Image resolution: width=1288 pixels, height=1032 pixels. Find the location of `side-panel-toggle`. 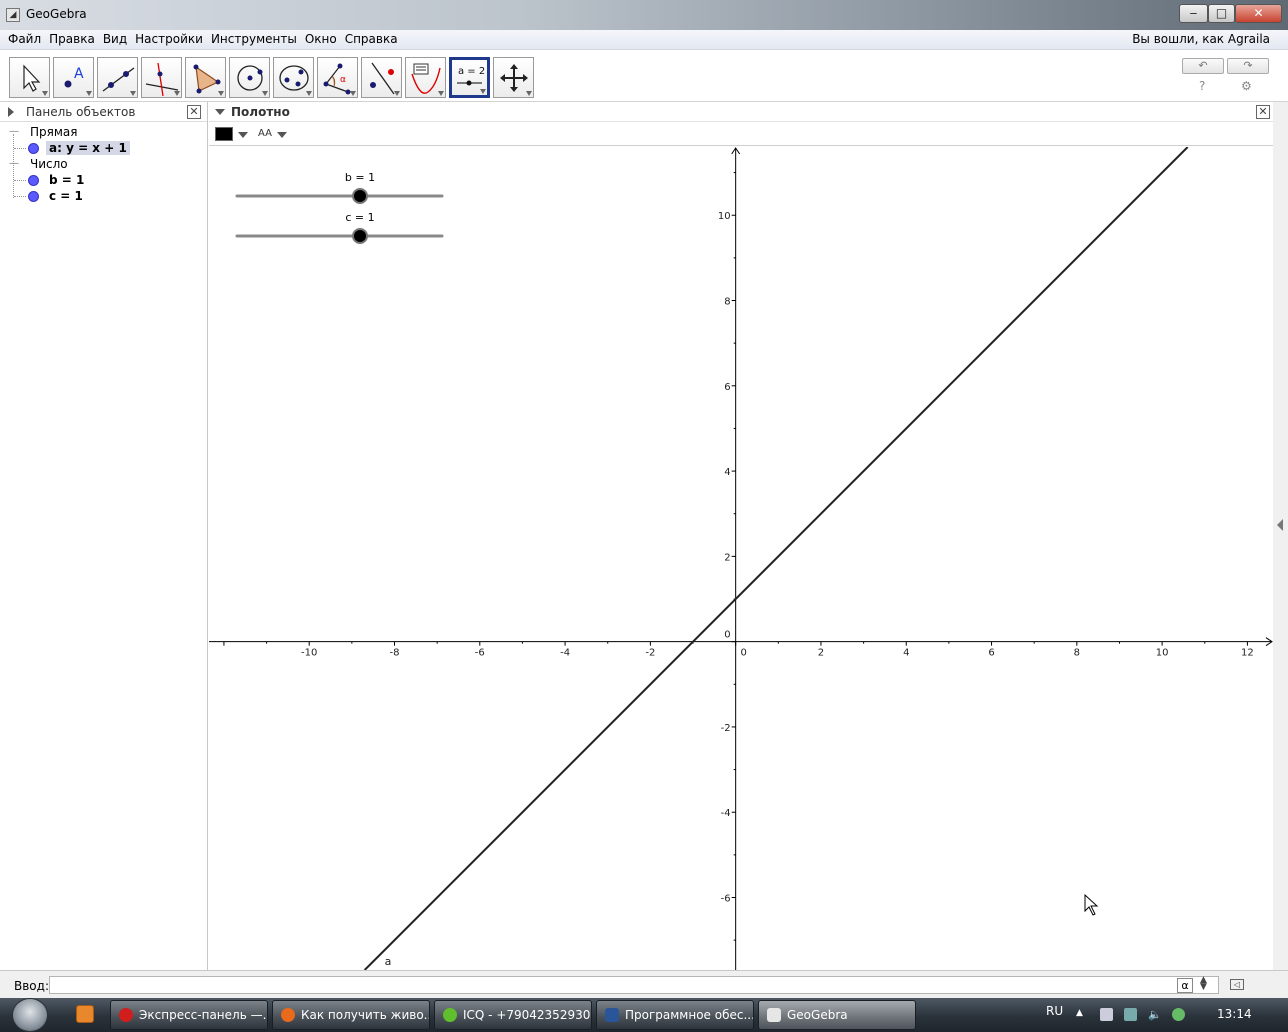

side-panel-toggle is located at coordinates (1280, 536).